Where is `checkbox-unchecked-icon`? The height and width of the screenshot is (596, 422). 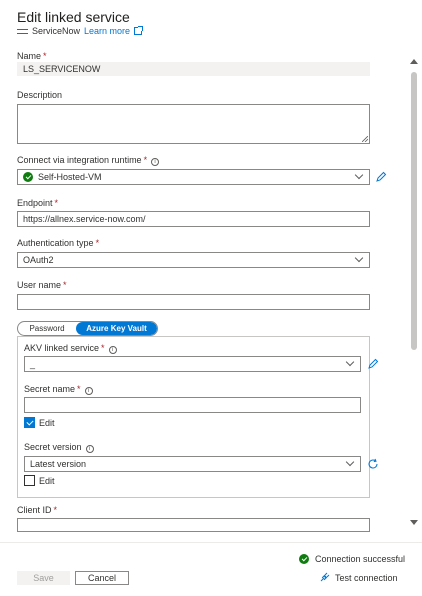 checkbox-unchecked-icon is located at coordinates (29, 480).